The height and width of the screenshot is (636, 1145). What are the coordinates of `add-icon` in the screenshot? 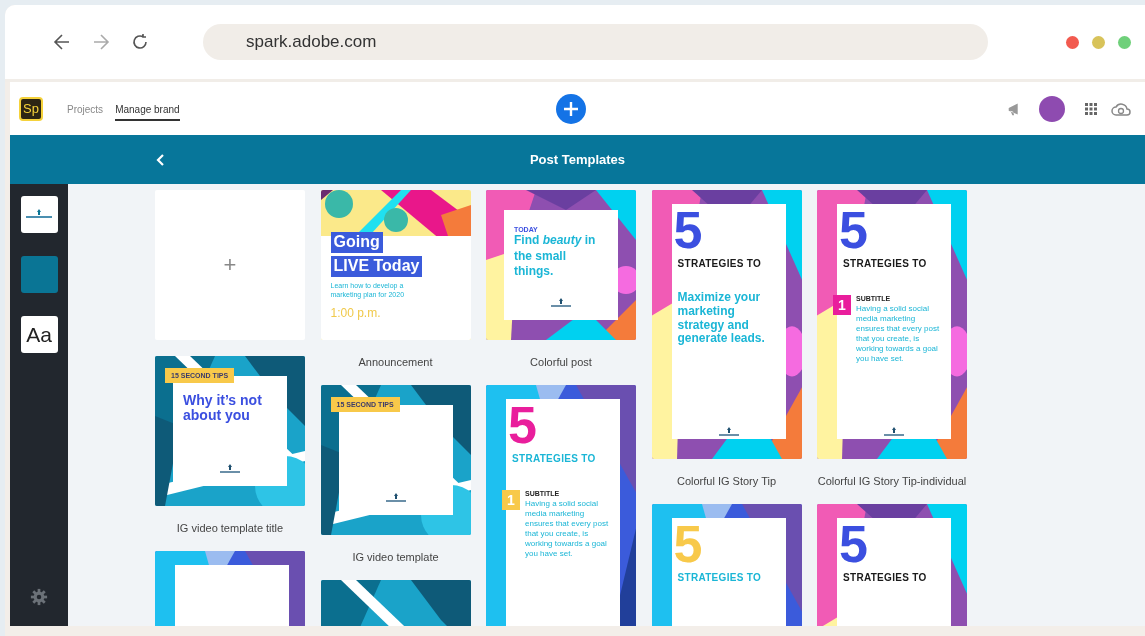 It's located at (571, 108).